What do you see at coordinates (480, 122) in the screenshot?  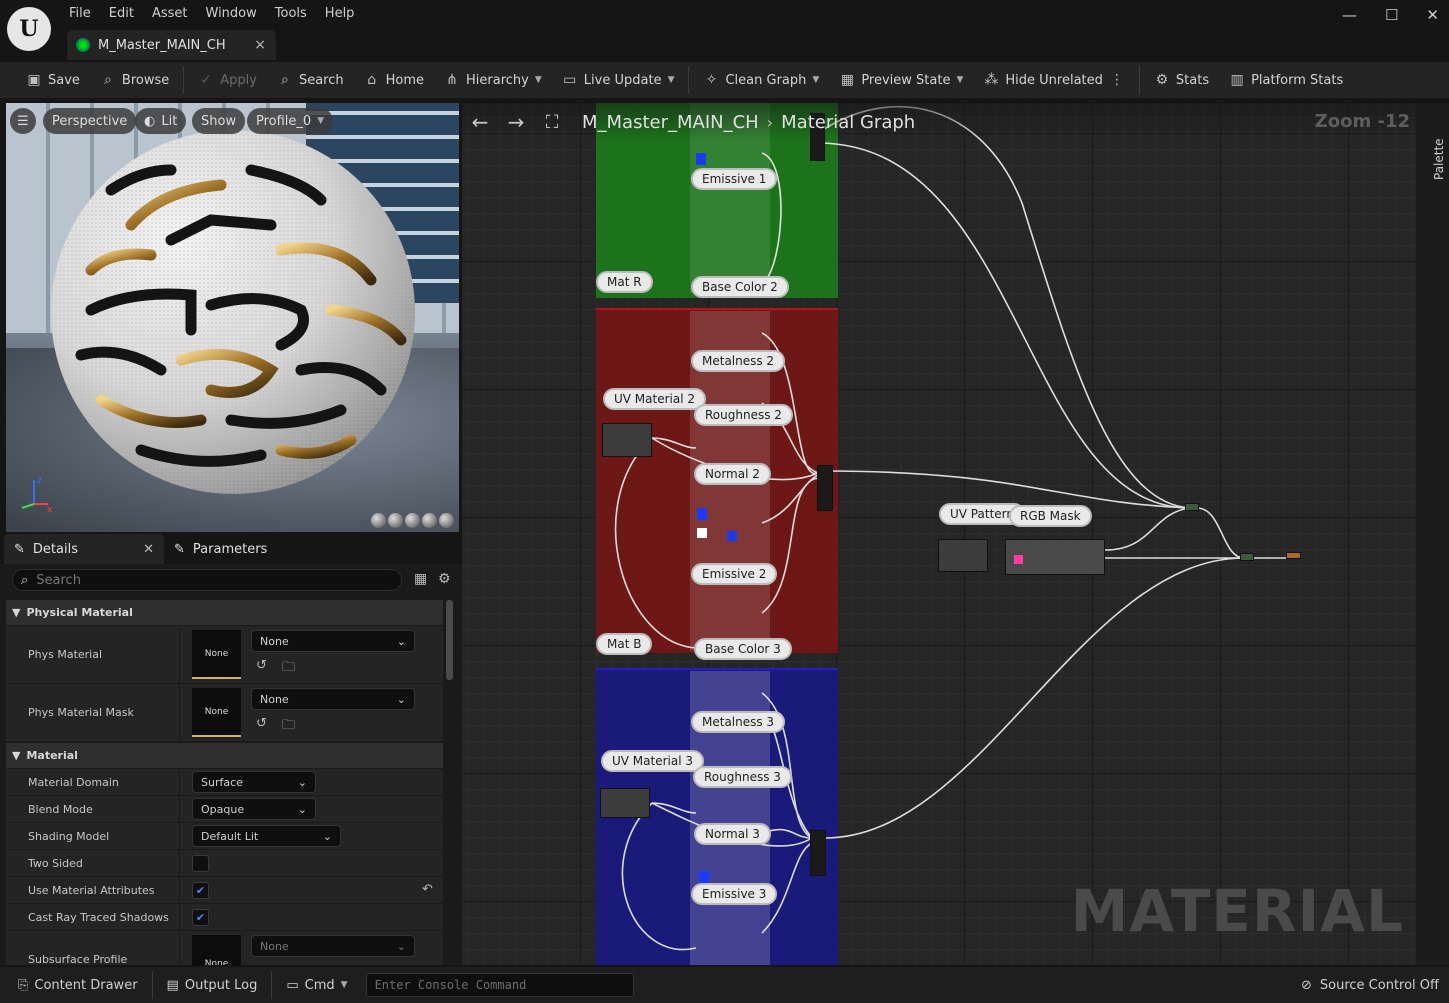 I see `back-arrow-icon: ←` at bounding box center [480, 122].